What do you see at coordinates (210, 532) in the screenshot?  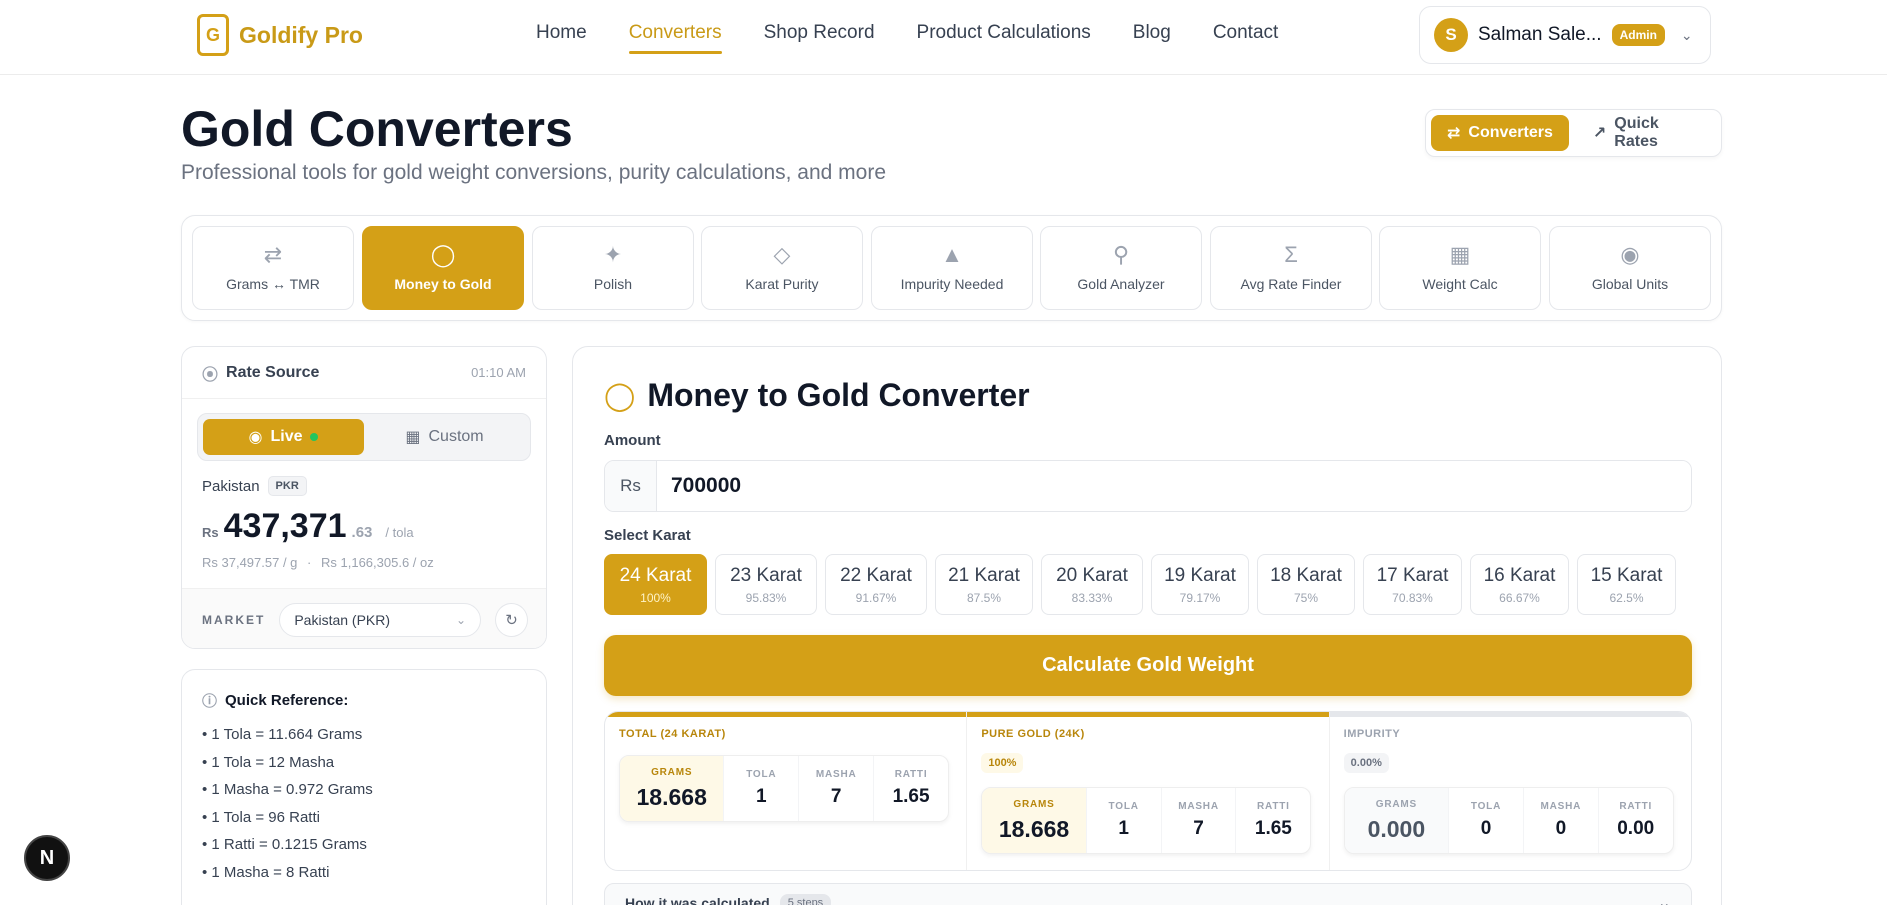 I see `price-currency: Rs` at bounding box center [210, 532].